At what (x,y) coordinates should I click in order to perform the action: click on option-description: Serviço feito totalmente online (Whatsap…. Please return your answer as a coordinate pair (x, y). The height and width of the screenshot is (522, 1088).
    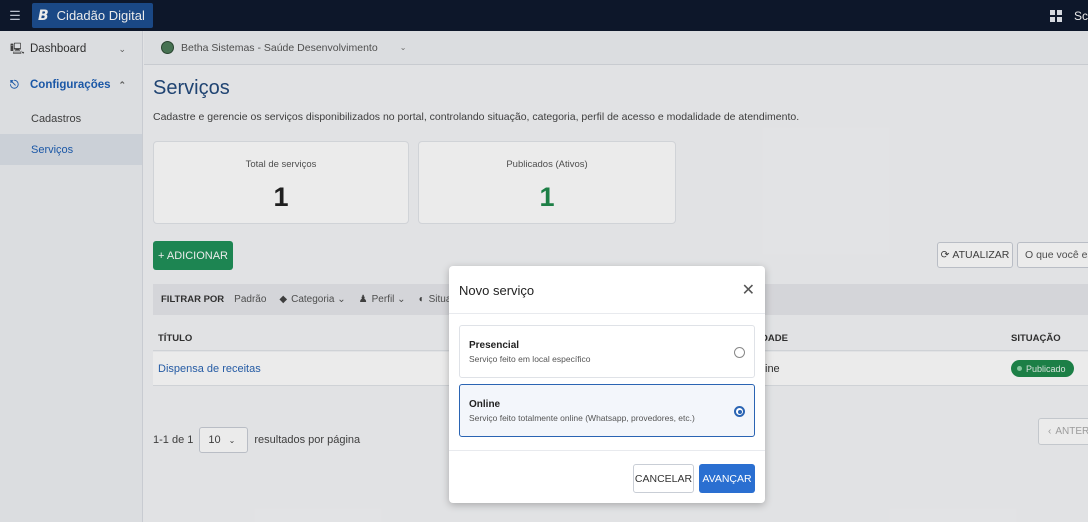
    Looking at the image, I should click on (582, 418).